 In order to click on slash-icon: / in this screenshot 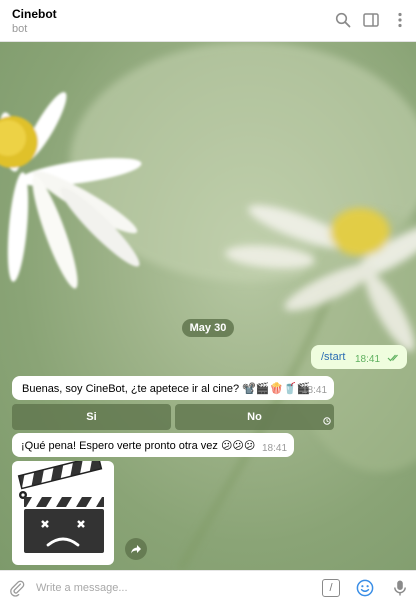, I will do `click(331, 588)`.